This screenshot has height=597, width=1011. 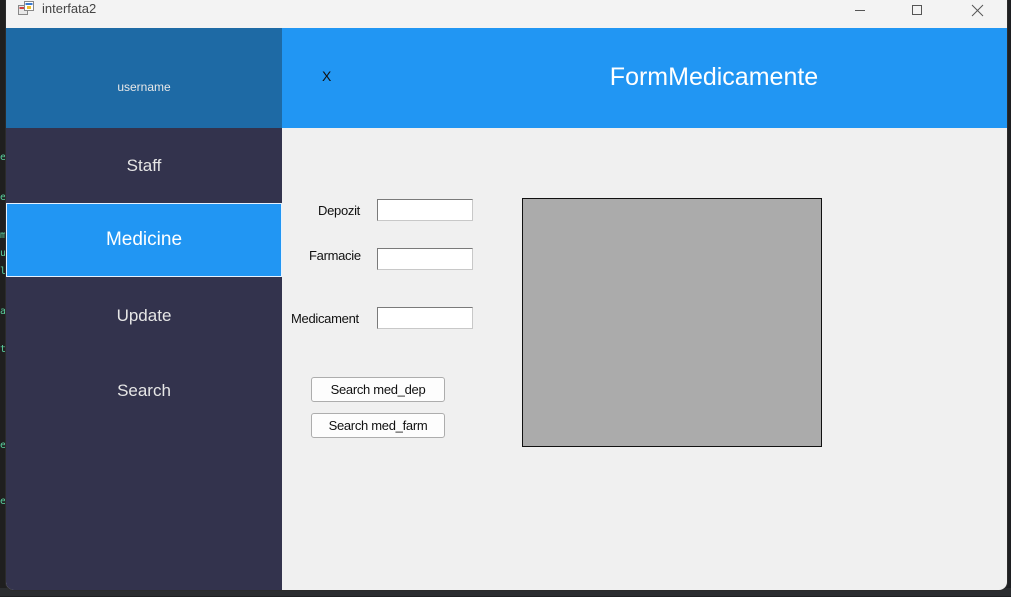 I want to click on app-window-icon, so click(x=26, y=9).